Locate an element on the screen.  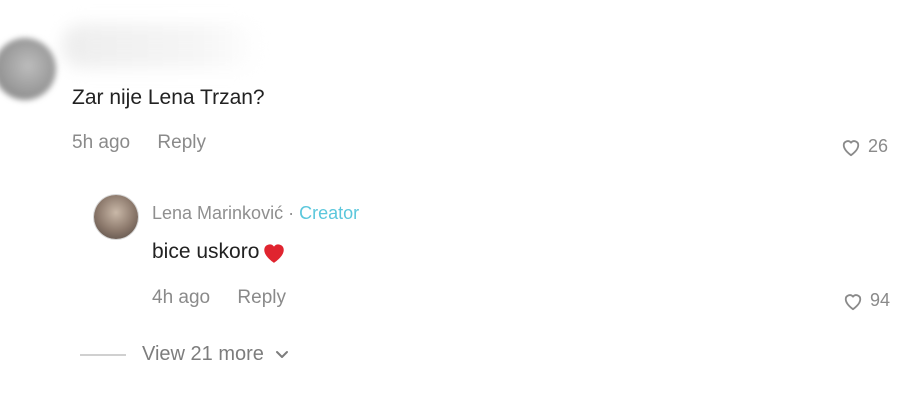
blurred-username is located at coordinates (162, 46).